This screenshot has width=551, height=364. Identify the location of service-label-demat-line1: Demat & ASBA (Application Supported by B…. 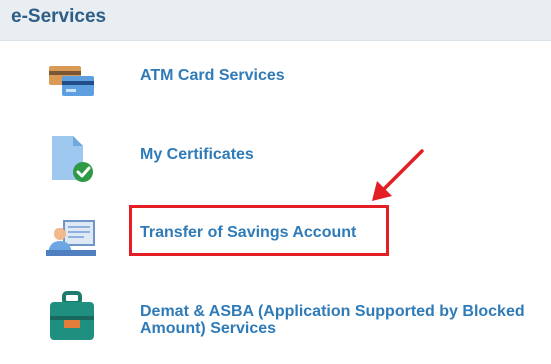
(332, 311).